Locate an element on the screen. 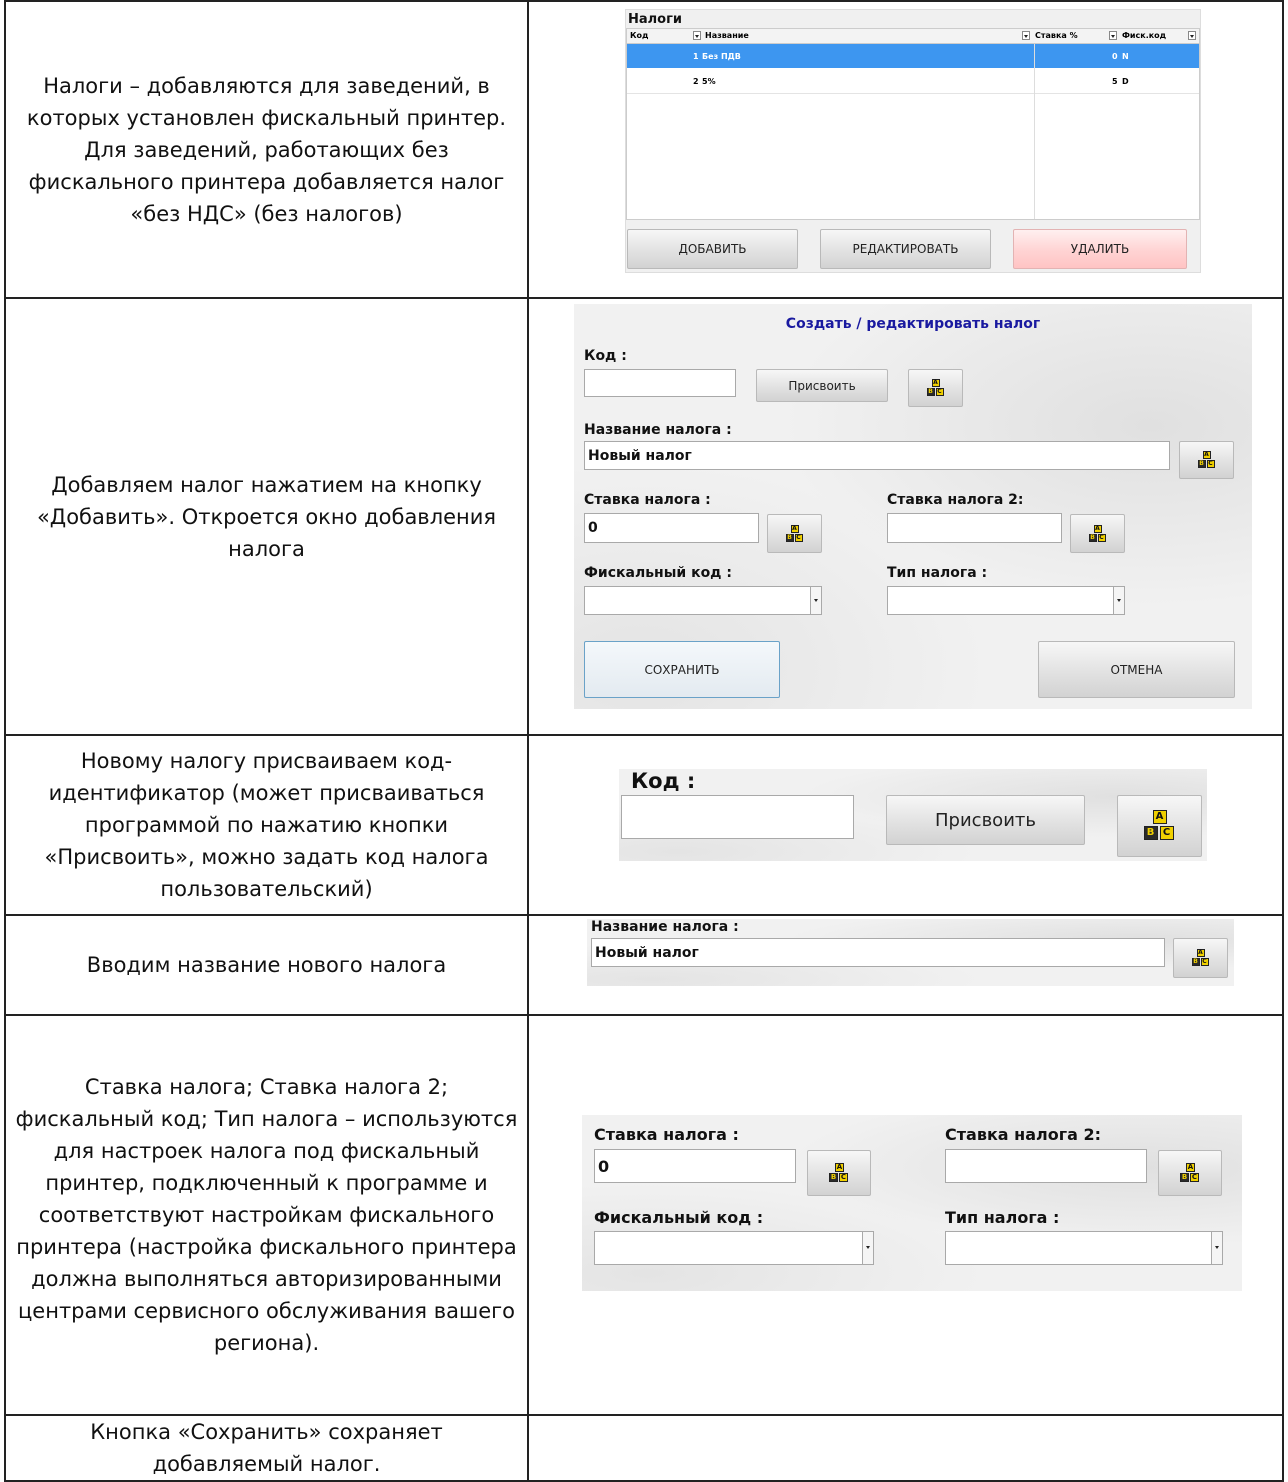 The image size is (1288, 1482). grid-header: Код Название Ставка % Фиск.код is located at coordinates (913, 36).